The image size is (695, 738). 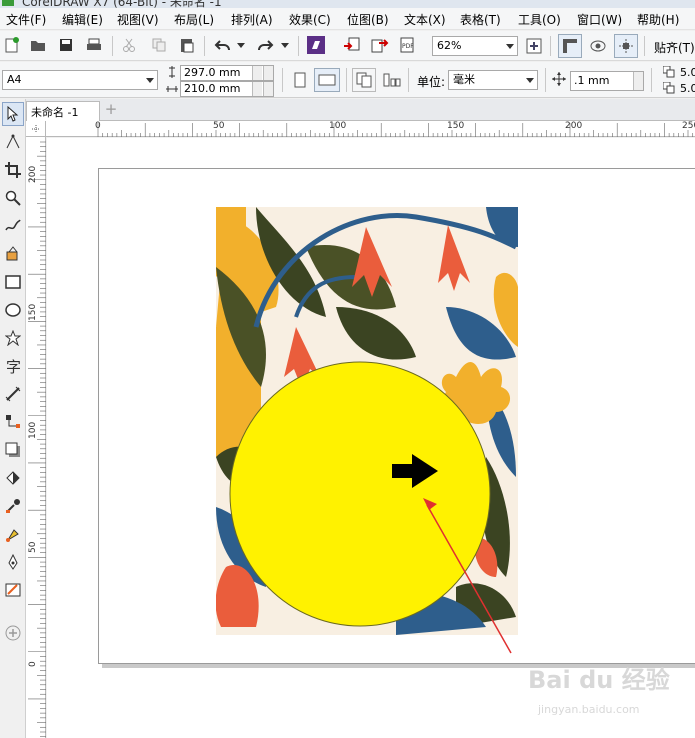 What do you see at coordinates (63, 111) in the screenshot?
I see `document-tab: 未命名 -1` at bounding box center [63, 111].